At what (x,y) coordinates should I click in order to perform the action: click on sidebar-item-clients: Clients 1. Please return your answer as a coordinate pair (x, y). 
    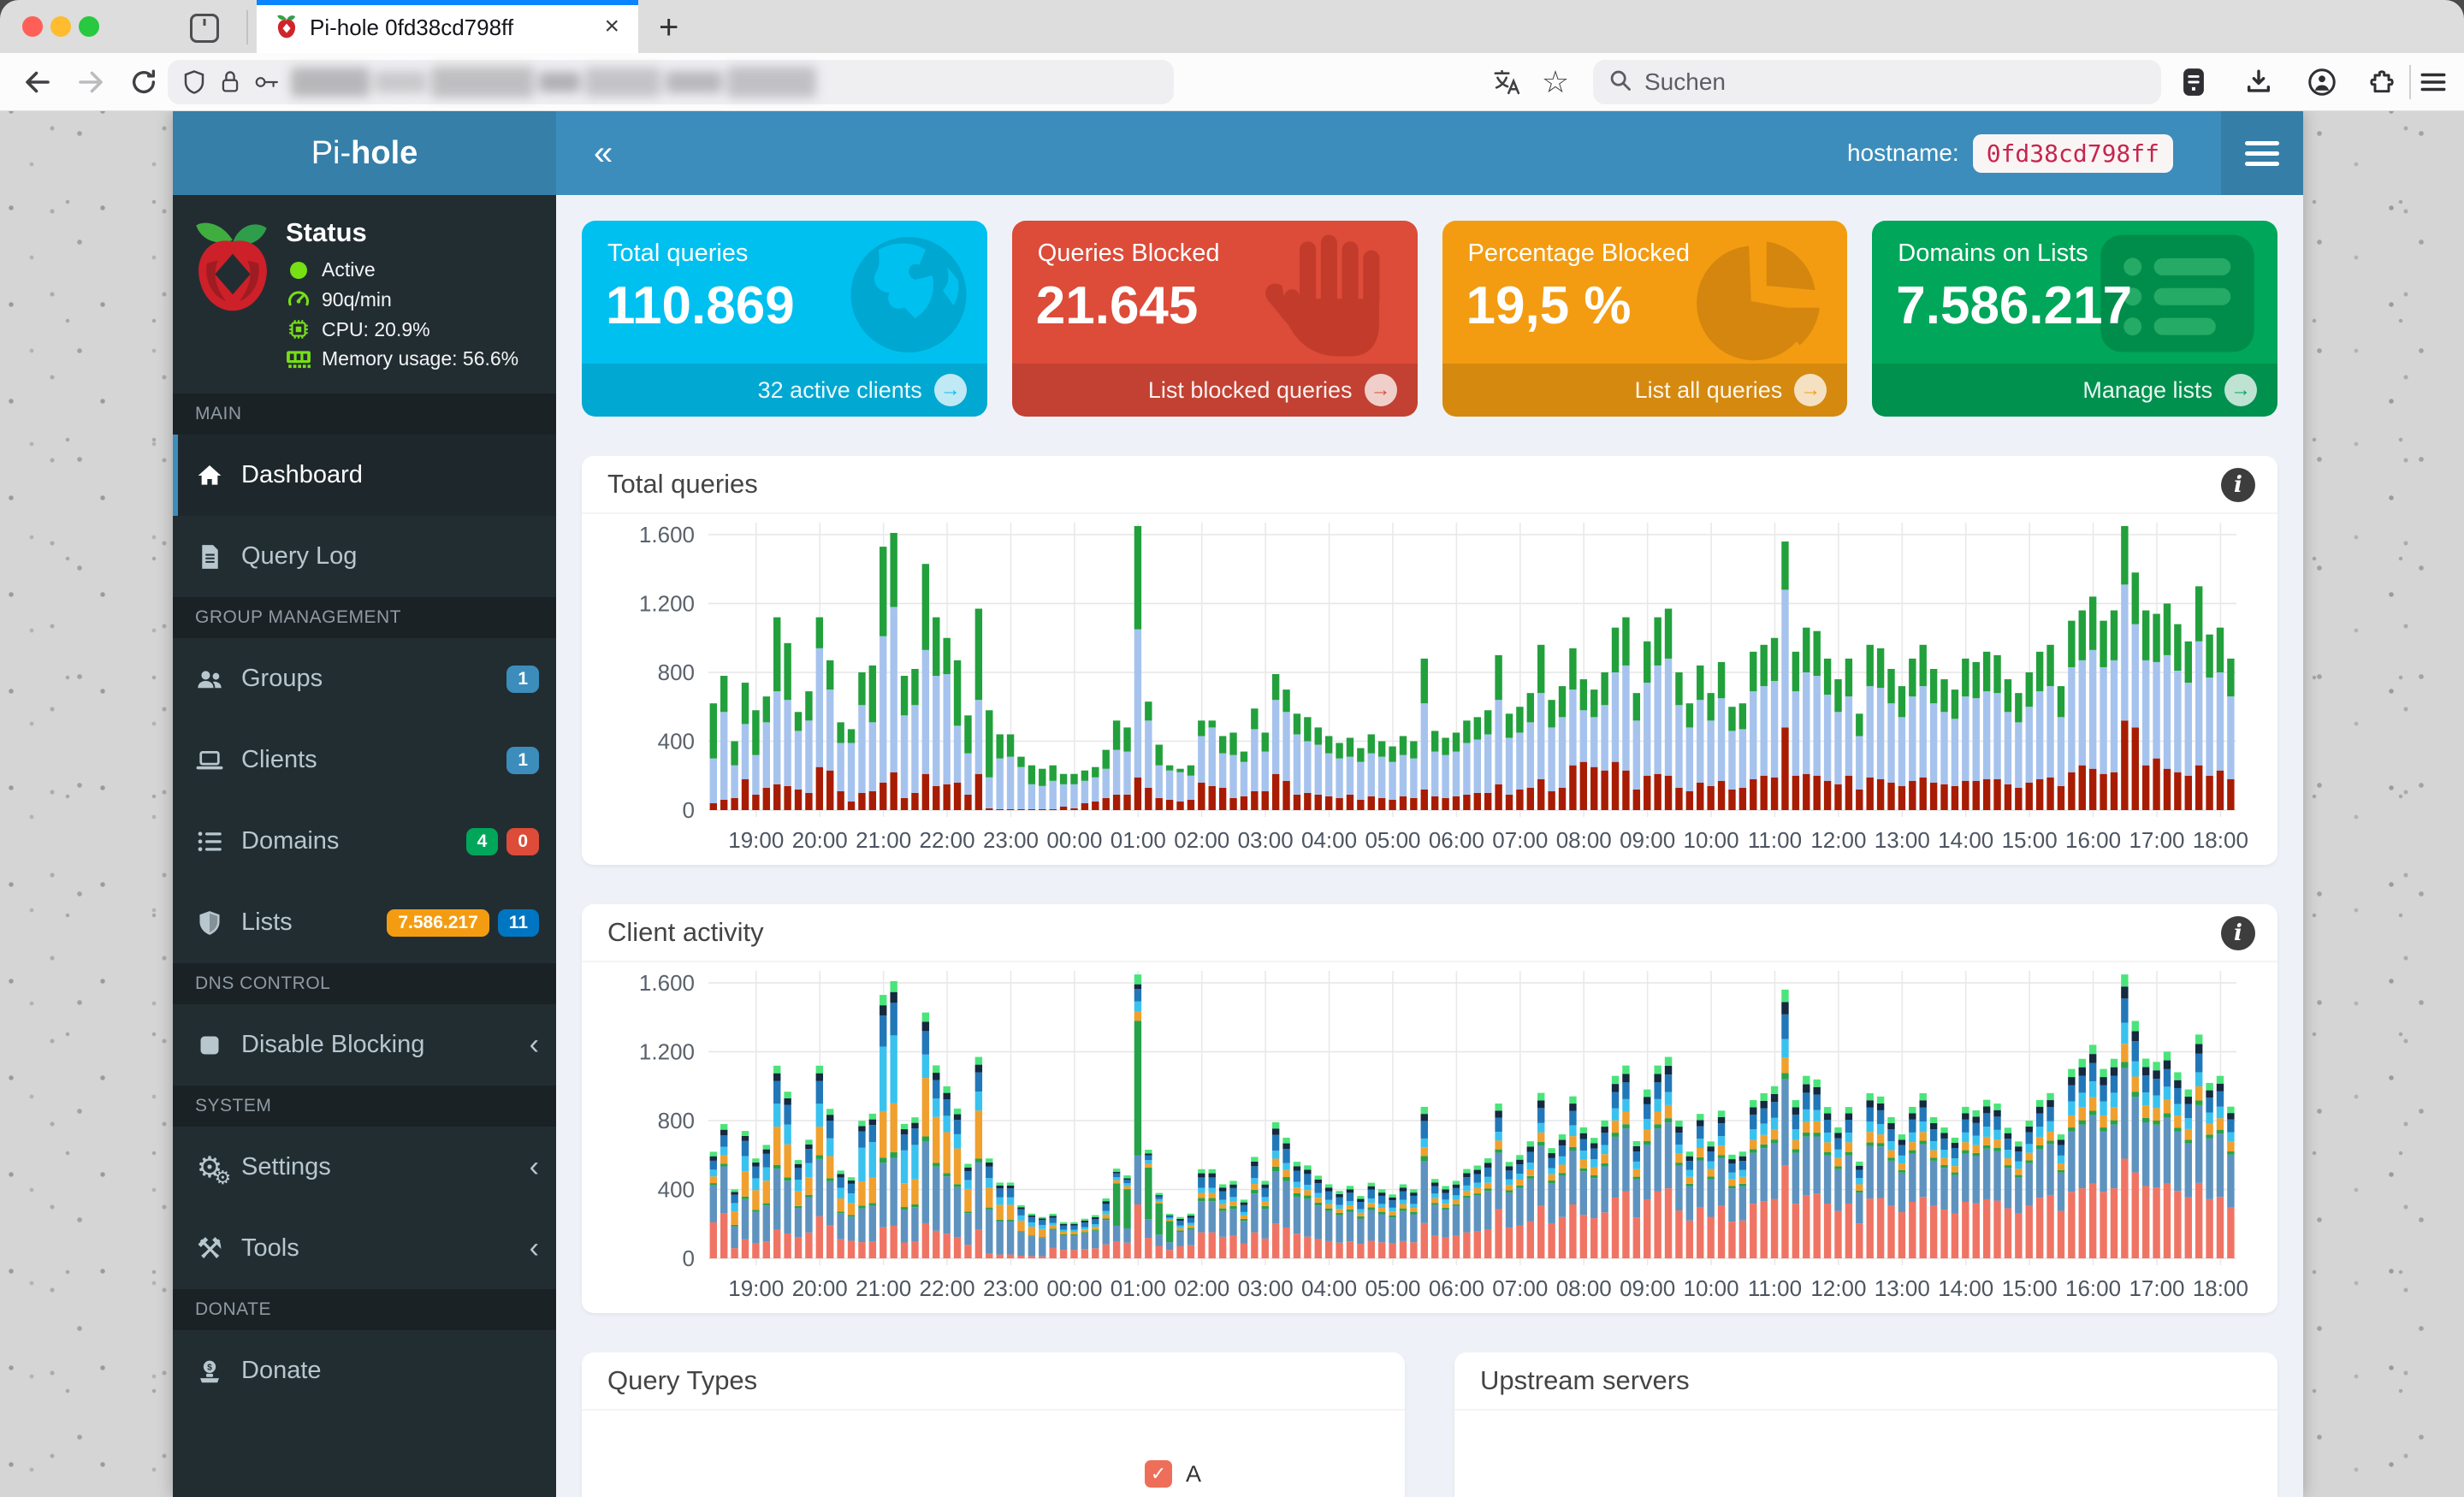
    Looking at the image, I should click on (364, 760).